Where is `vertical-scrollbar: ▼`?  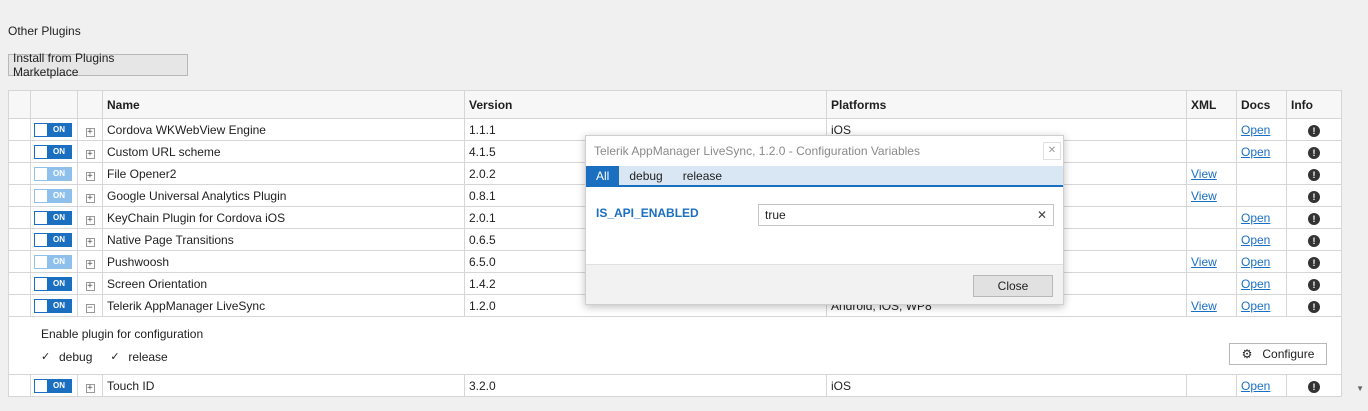
vertical-scrollbar: ▼ is located at coordinates (1359, 205).